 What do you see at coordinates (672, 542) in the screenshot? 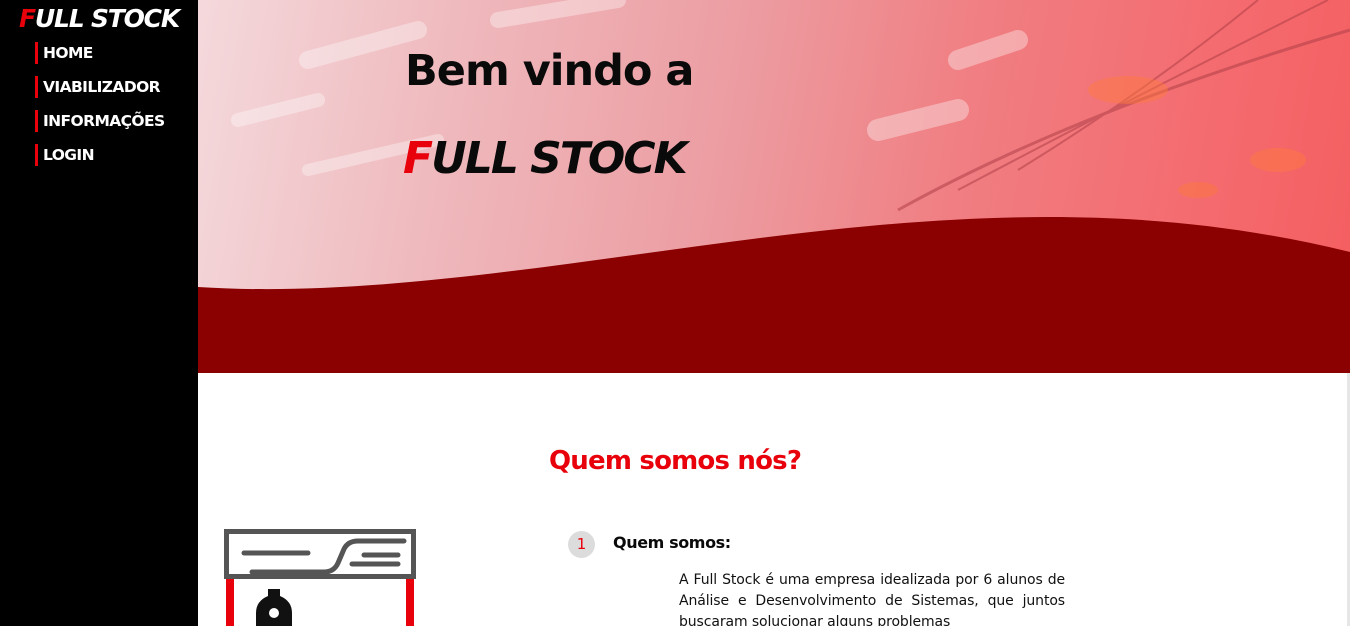
I see `step-title: Quem somos:` at bounding box center [672, 542].